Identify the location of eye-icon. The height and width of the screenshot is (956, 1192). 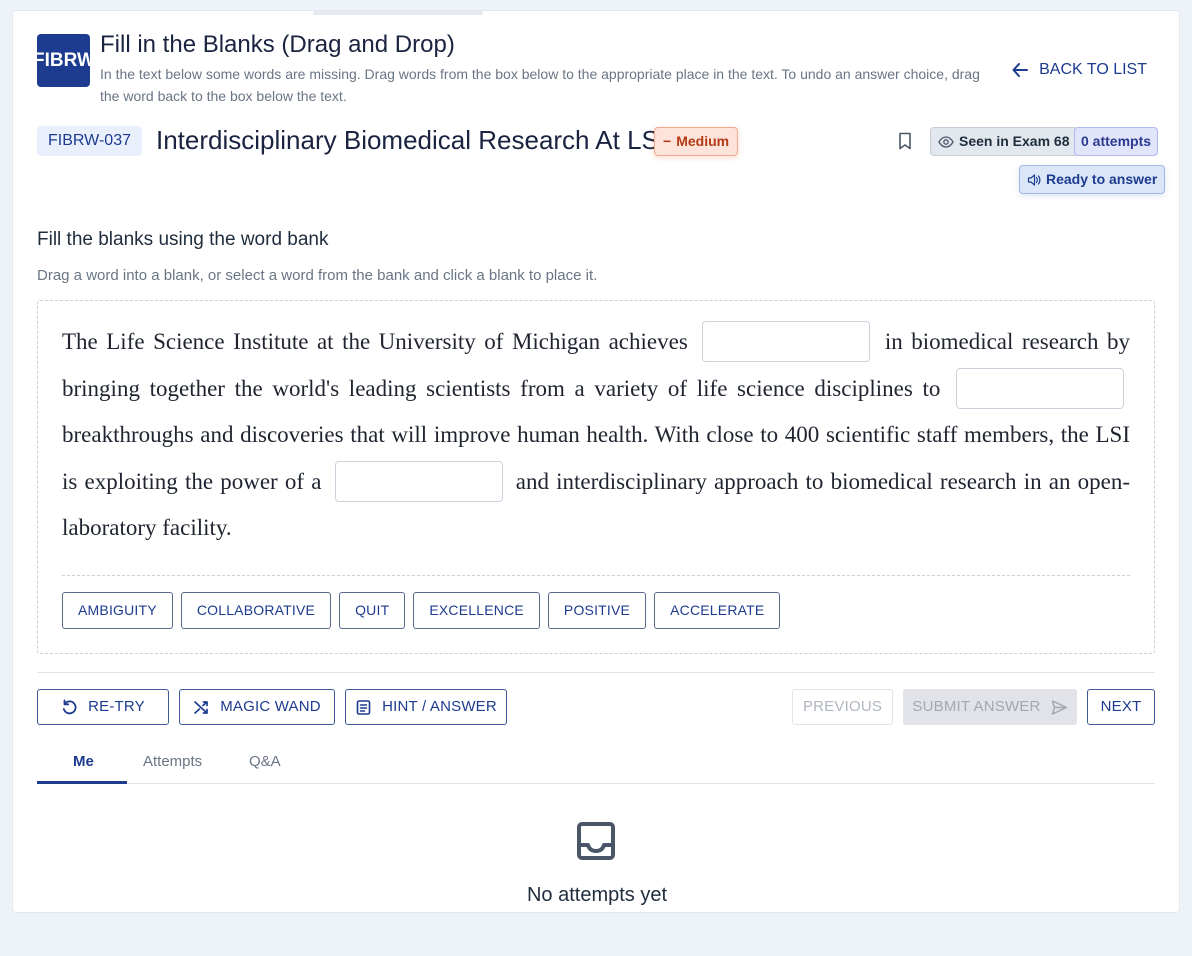
(946, 141).